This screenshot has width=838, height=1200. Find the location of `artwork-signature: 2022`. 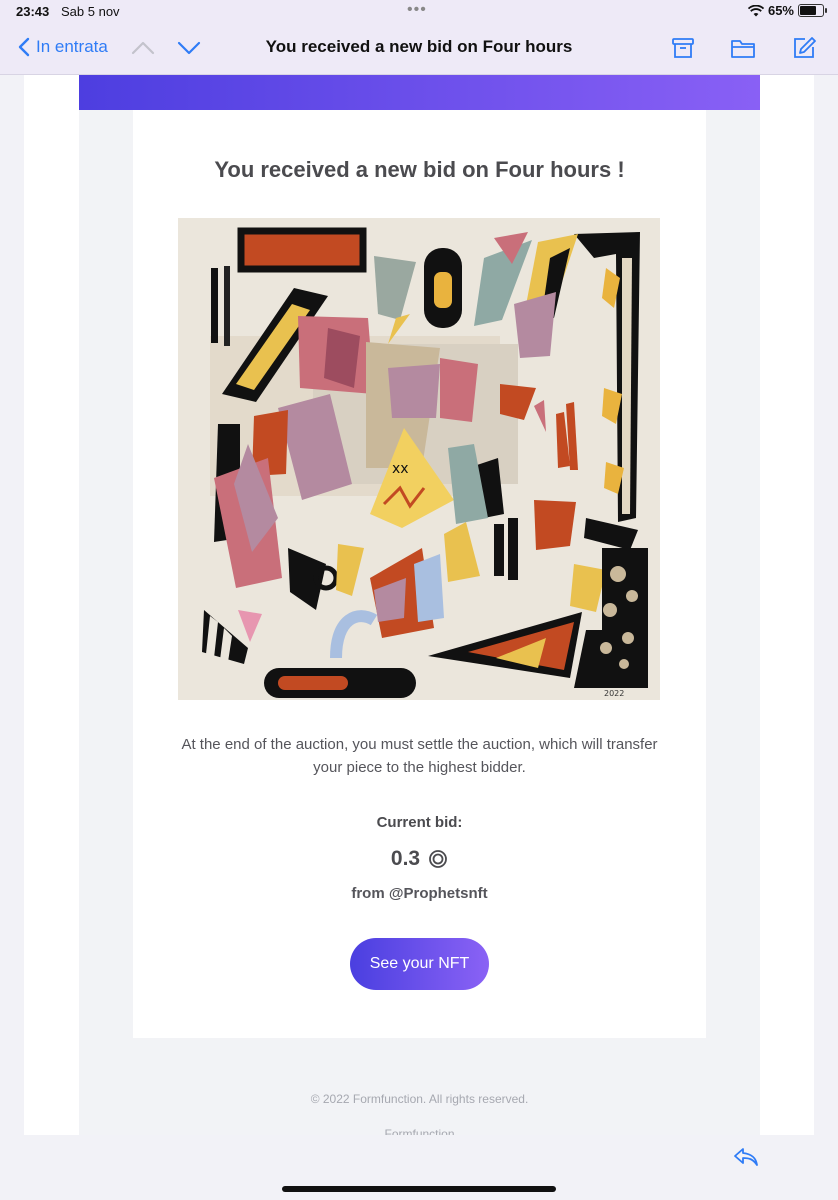

artwork-signature: 2022 is located at coordinates (614, 693).